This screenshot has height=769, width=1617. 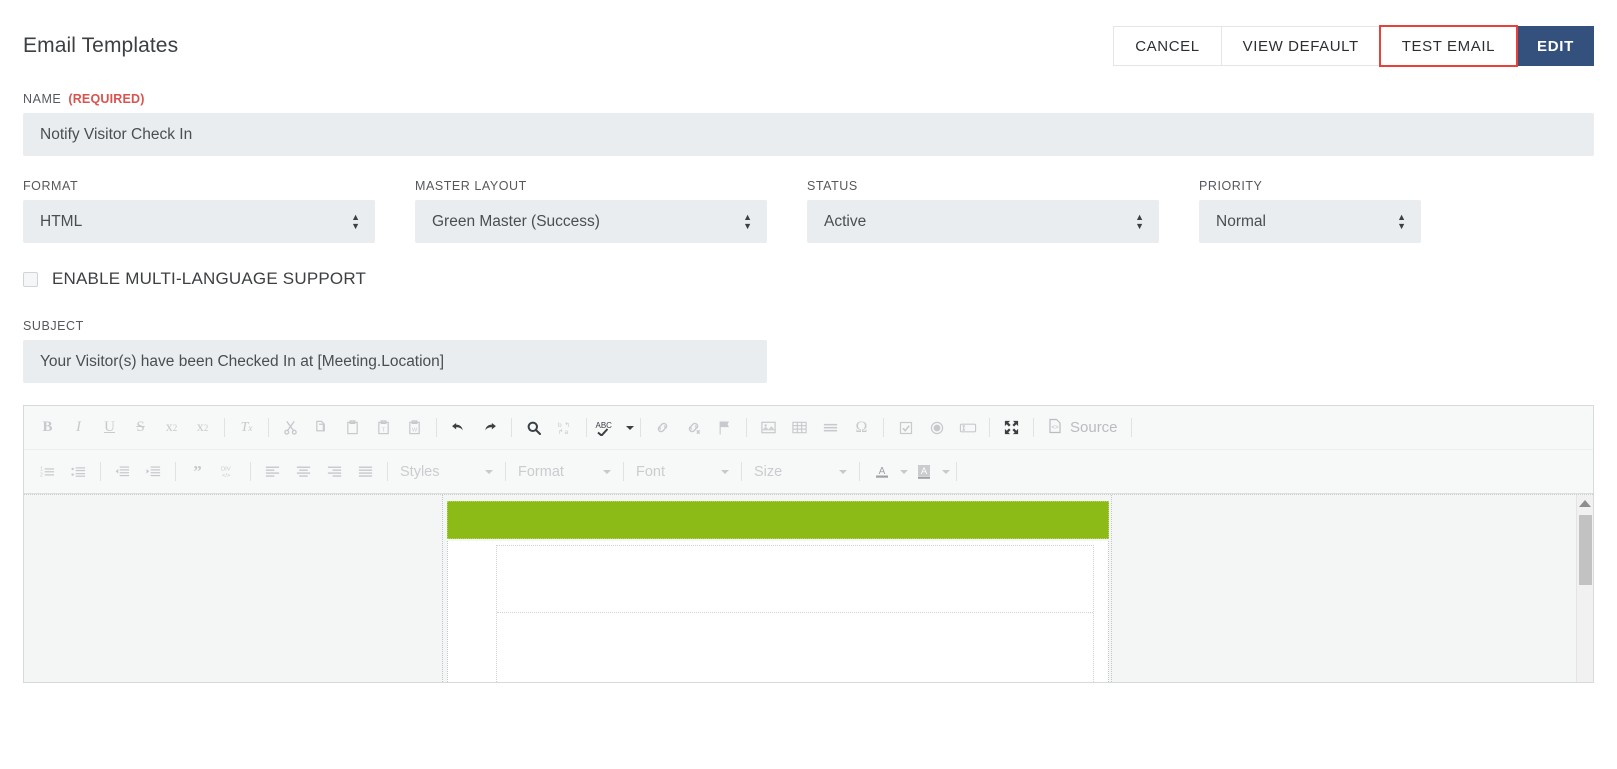 I want to click on master-layout-select: Green Master (Success) ▲ ▼, so click(x=591, y=221).